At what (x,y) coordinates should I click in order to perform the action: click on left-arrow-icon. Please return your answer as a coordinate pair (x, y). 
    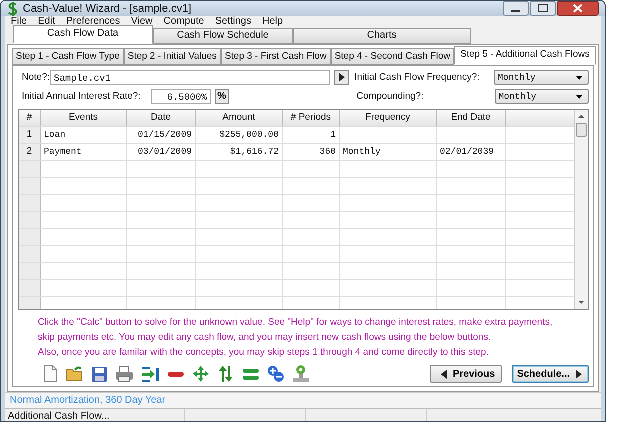
    Looking at the image, I should click on (443, 374).